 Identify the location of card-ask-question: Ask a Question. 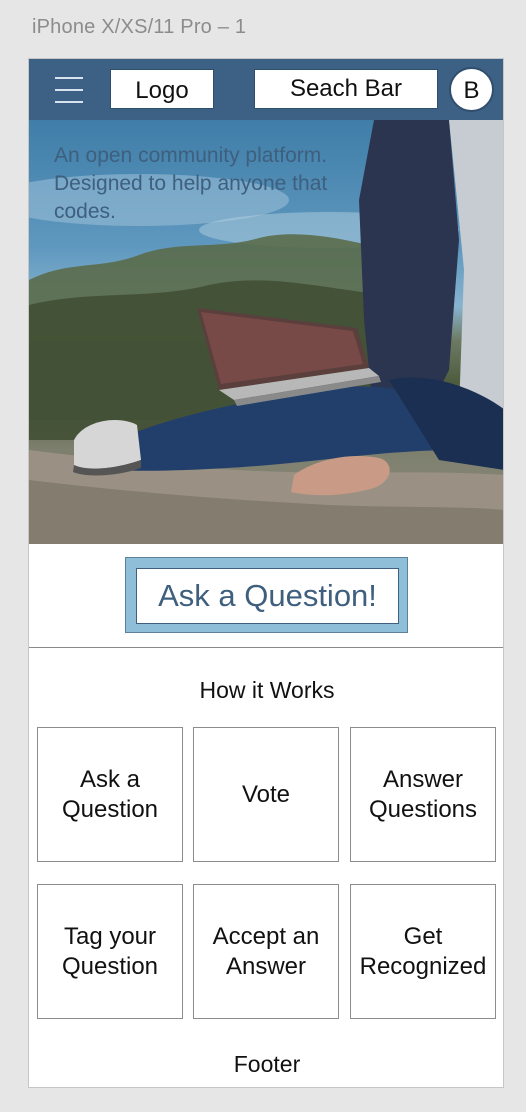
(110, 794).